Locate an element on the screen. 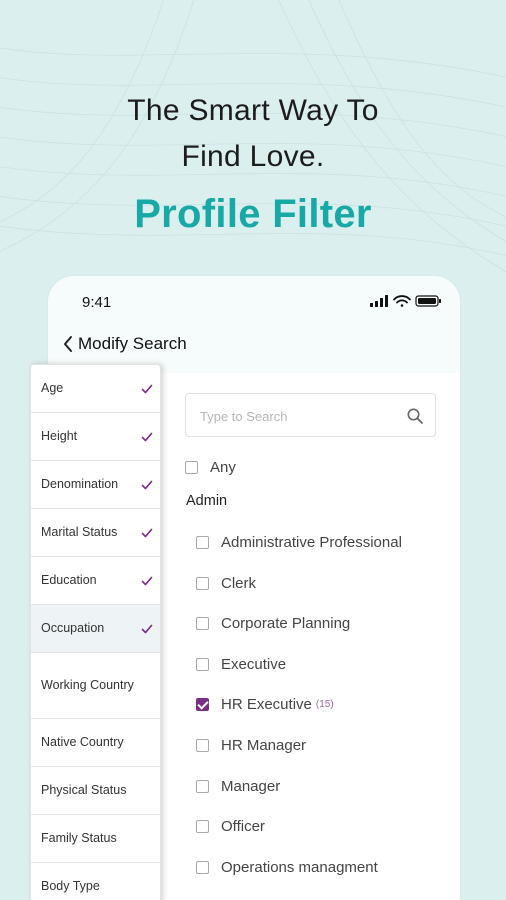 The height and width of the screenshot is (900, 506). option-label: Corporate Planning is located at coordinates (286, 624).